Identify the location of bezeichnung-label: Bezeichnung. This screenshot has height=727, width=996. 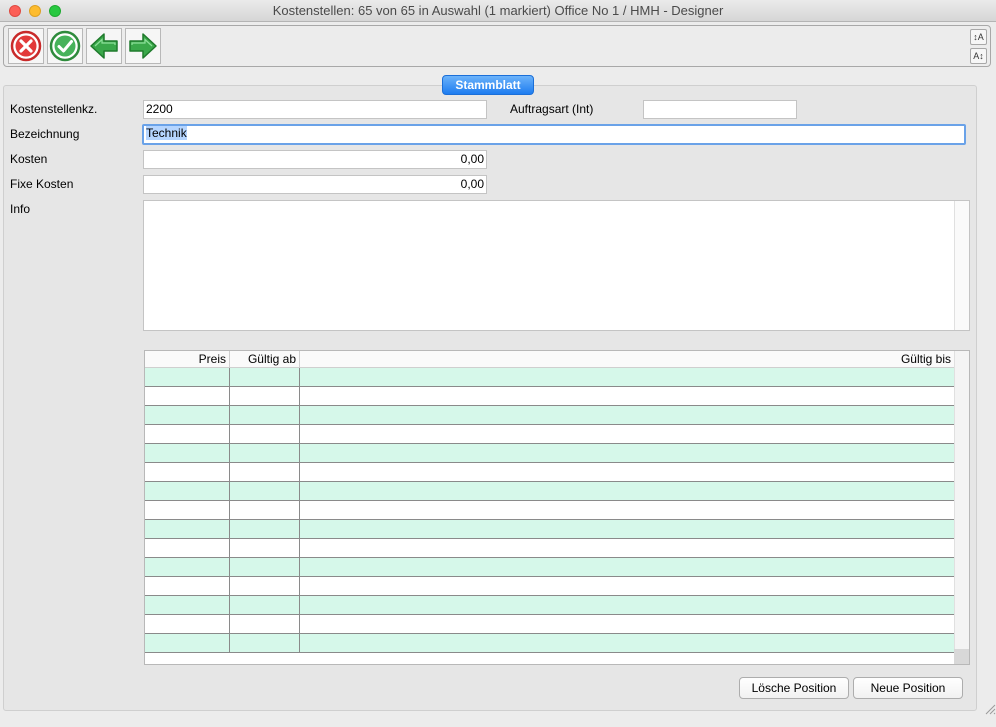
(45, 134).